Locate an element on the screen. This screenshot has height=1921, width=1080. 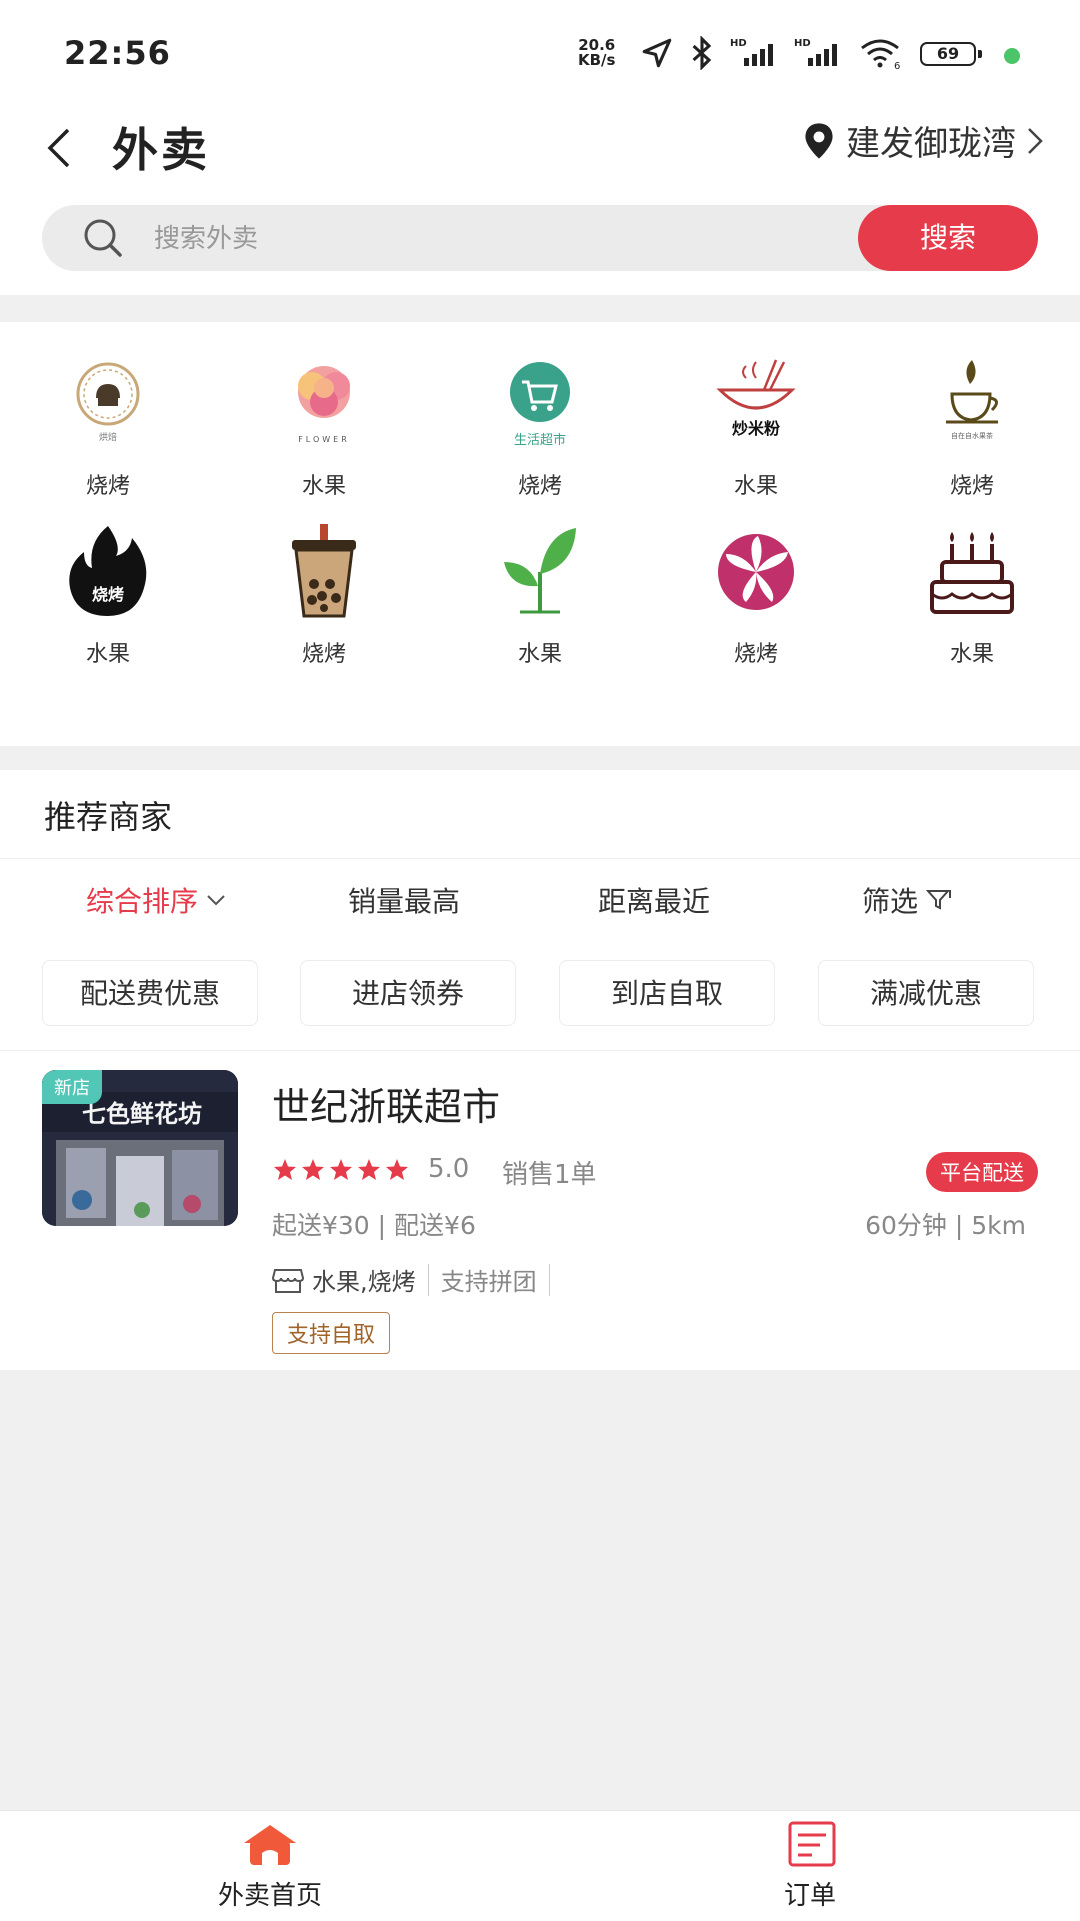
status-icons: HD HD 6 is located at coordinates (772, 53).